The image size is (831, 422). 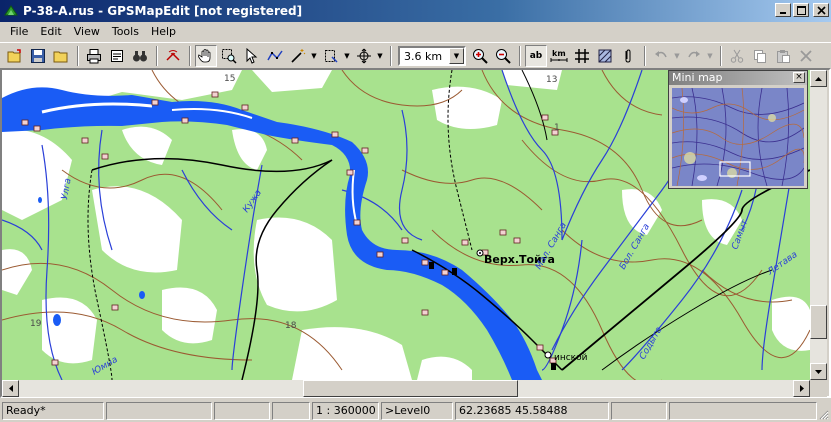 I want to click on printer-icon, so click(x=94, y=56).